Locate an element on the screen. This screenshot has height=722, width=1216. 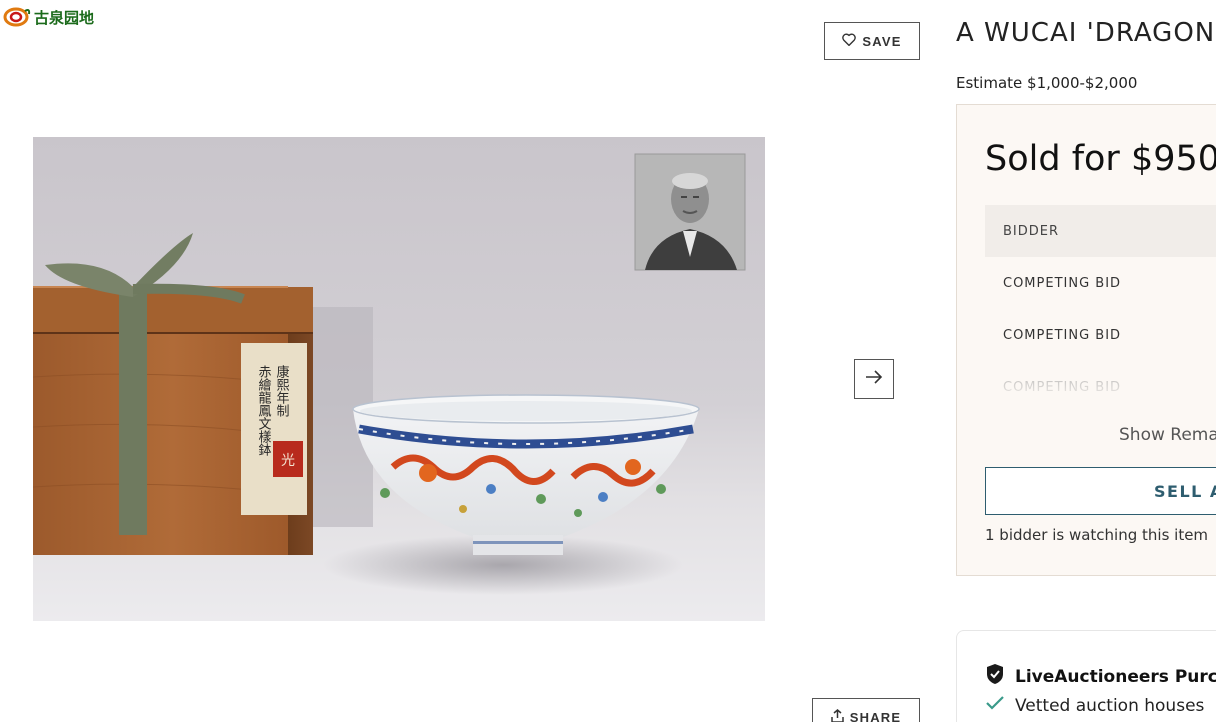
guarantee-item: Vetted auction houses is located at coordinates (1094, 705).